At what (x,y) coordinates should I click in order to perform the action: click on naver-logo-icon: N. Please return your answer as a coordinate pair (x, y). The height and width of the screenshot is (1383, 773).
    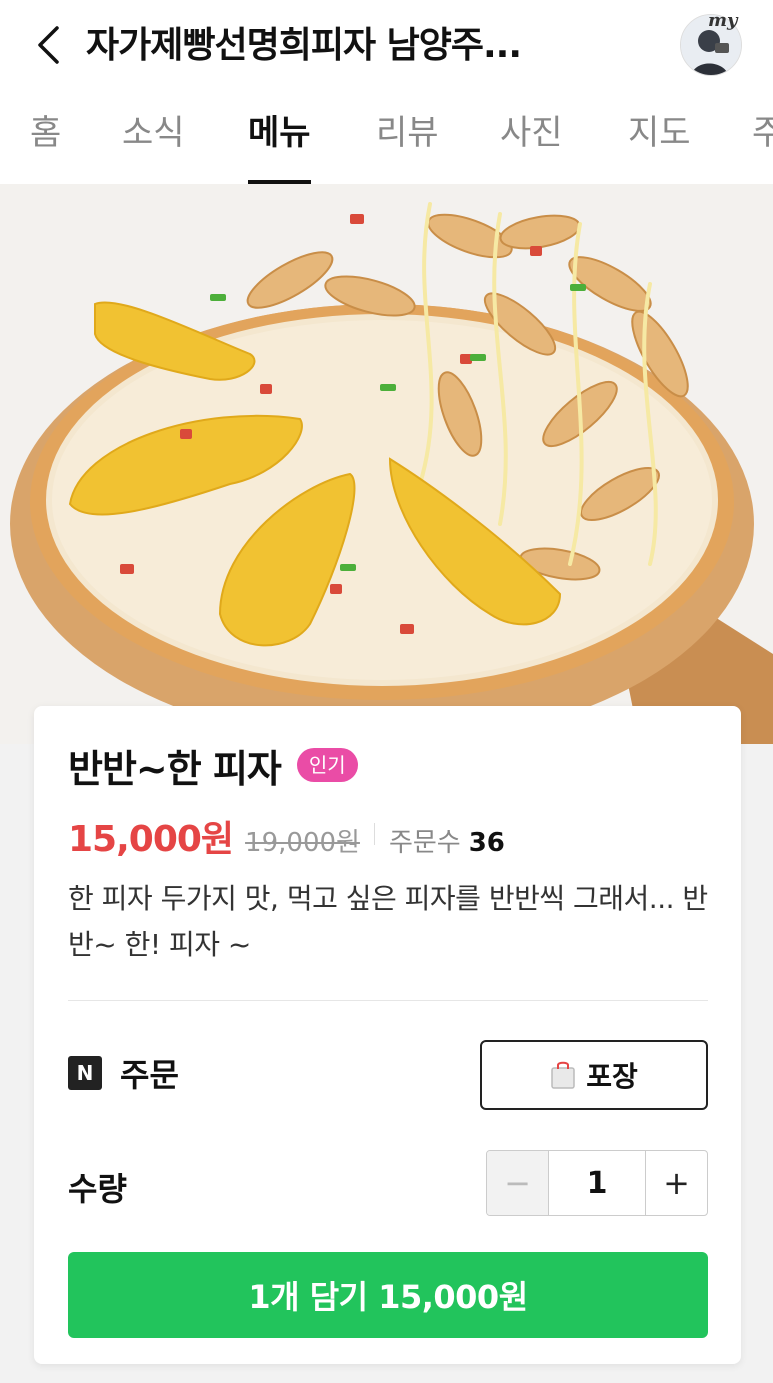
    Looking at the image, I should click on (85, 1073).